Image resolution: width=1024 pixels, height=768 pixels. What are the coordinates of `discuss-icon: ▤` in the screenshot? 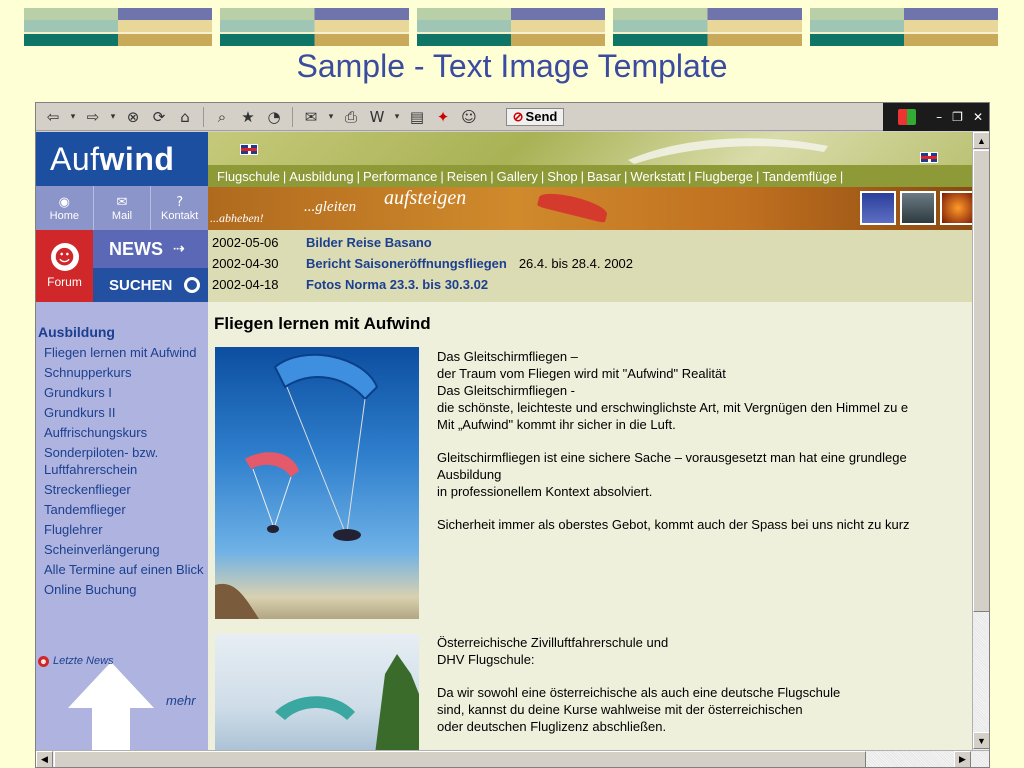 It's located at (417, 117).